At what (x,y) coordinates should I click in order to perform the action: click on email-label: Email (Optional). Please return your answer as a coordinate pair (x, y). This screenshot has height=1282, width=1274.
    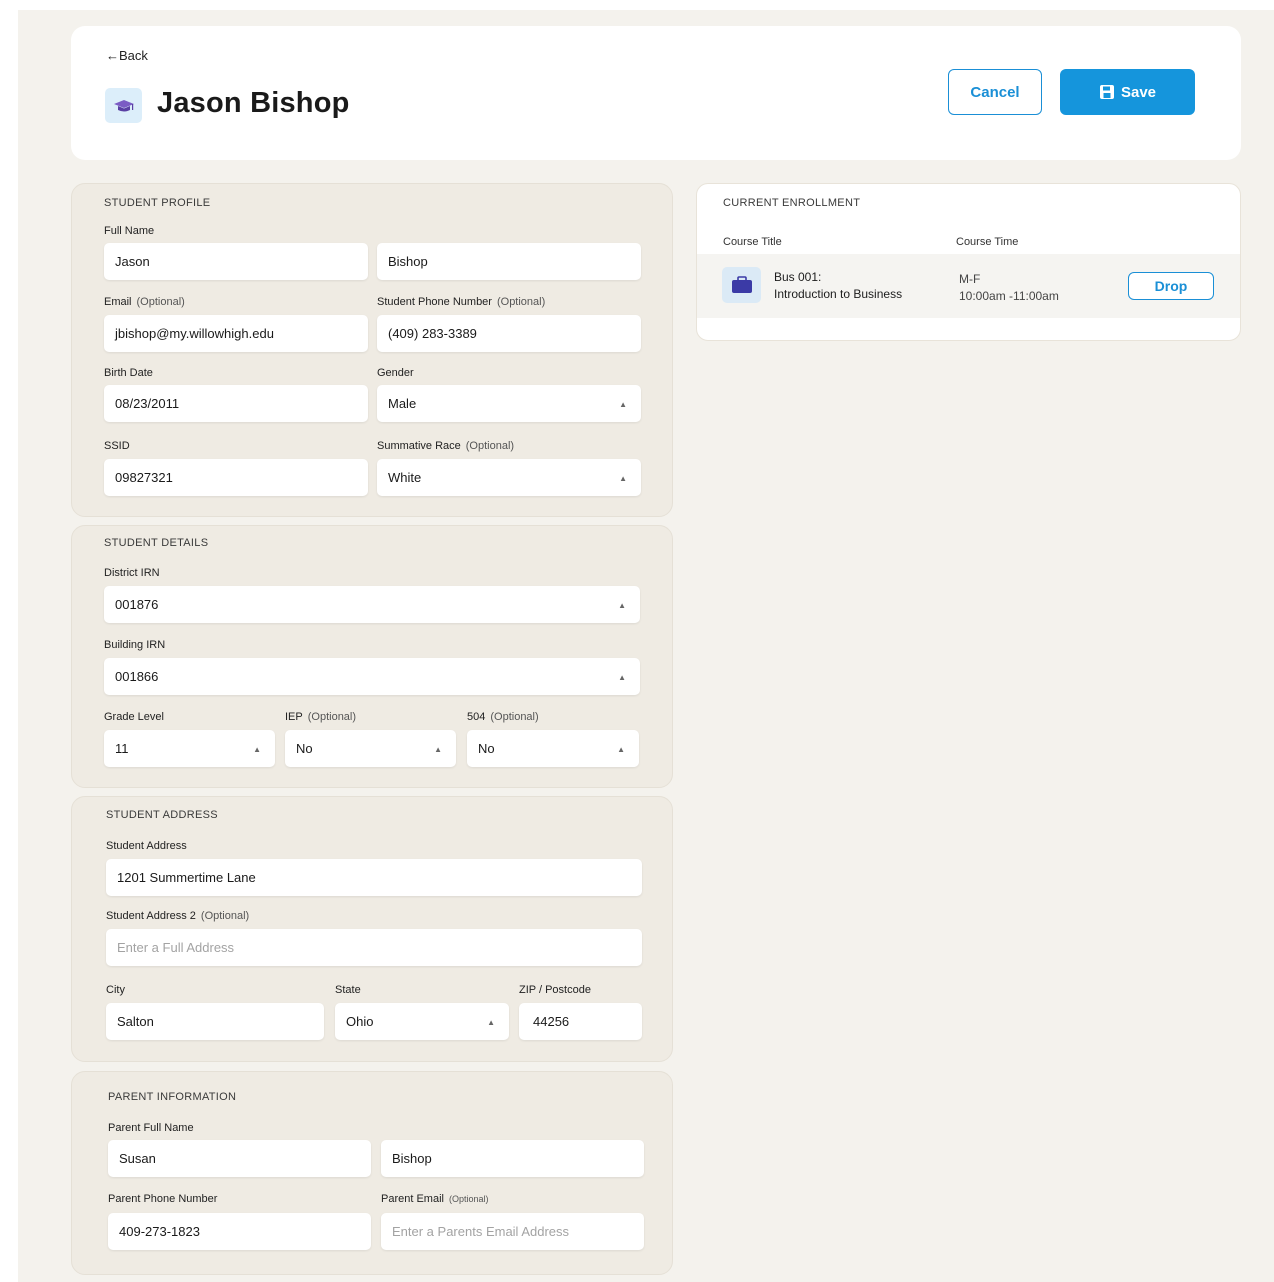
    Looking at the image, I should click on (144, 302).